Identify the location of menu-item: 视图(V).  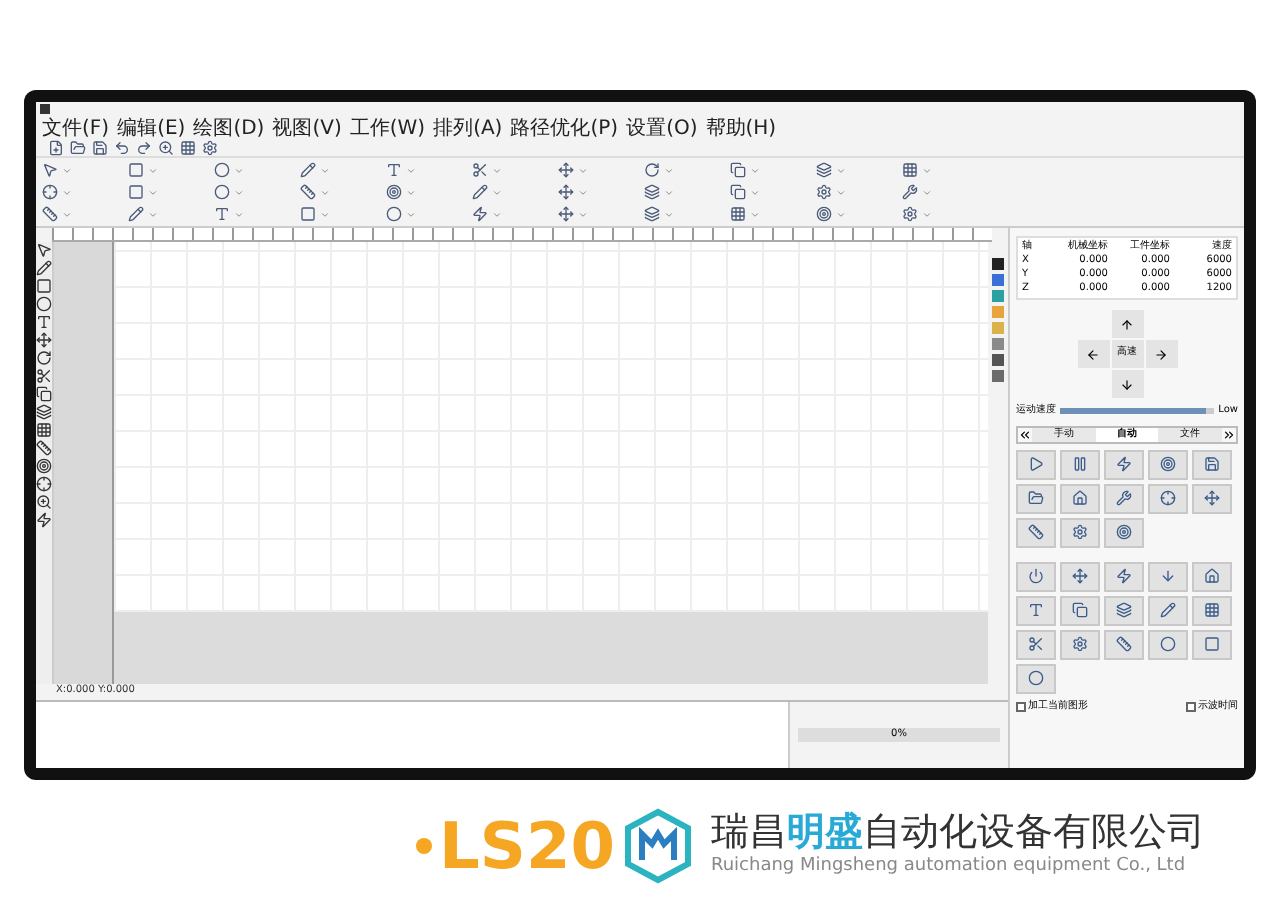
(307, 128).